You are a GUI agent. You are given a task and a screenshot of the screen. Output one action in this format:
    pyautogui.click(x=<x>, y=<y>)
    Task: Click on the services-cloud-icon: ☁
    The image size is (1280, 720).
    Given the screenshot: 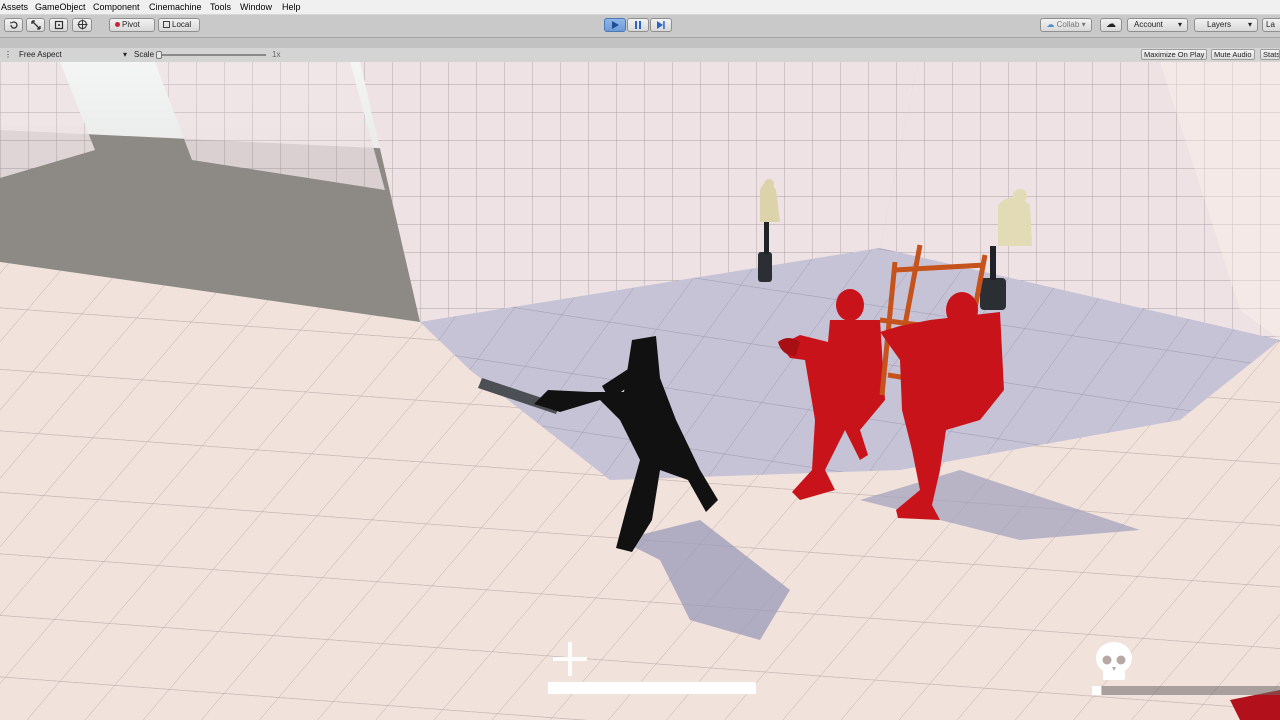 What is the action you would take?
    pyautogui.click(x=1111, y=24)
    